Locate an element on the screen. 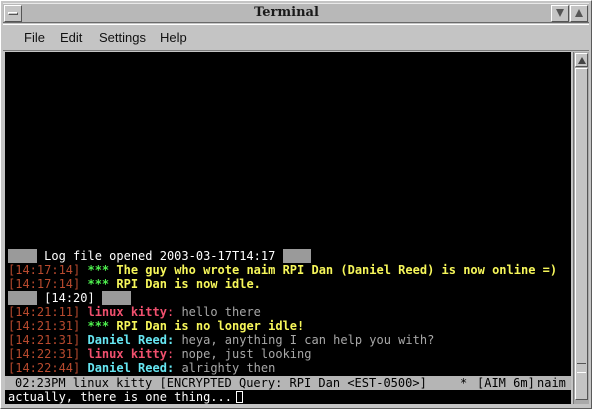  grip-icon is located at coordinates (581, 368).